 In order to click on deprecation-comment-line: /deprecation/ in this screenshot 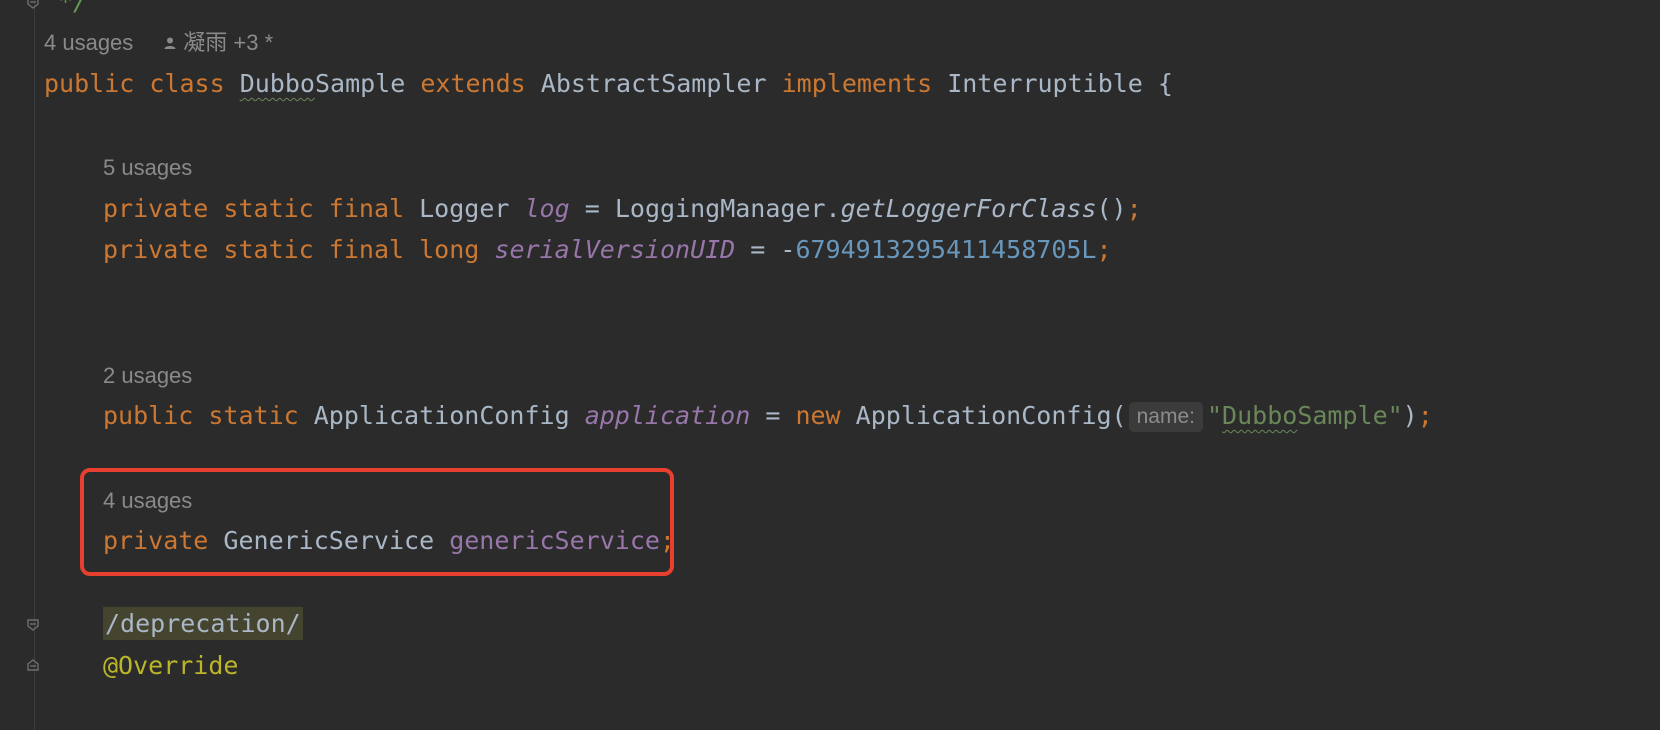, I will do `click(203, 623)`.